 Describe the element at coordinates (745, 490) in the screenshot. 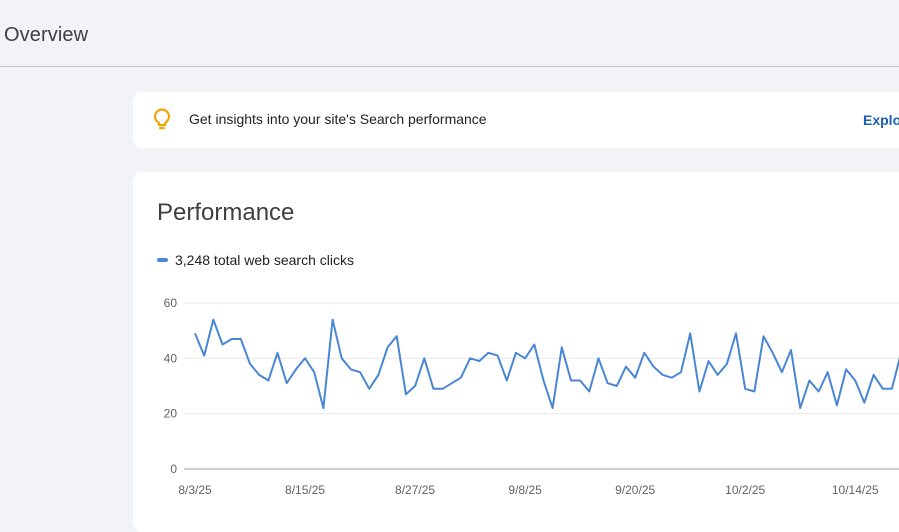

I see `x-tick-label: 10/2/25` at that location.